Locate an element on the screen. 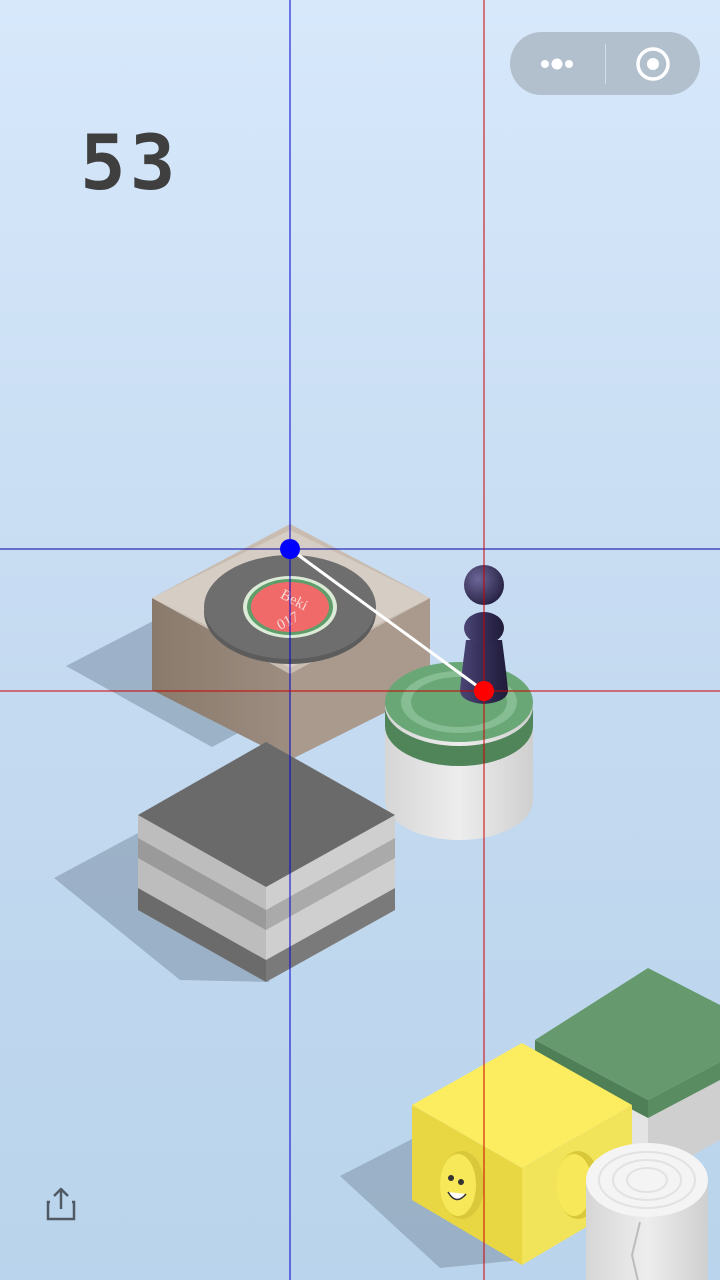 The height and width of the screenshot is (1280, 720). player-position-marker is located at coordinates (484, 691).